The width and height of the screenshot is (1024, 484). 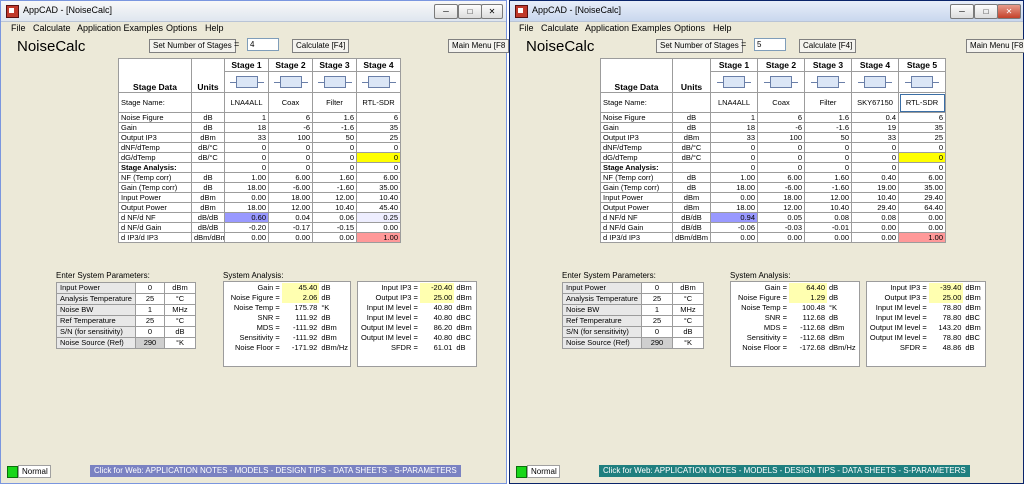 What do you see at coordinates (378, 102) in the screenshot?
I see `stage-name-field: RTL-SDR` at bounding box center [378, 102].